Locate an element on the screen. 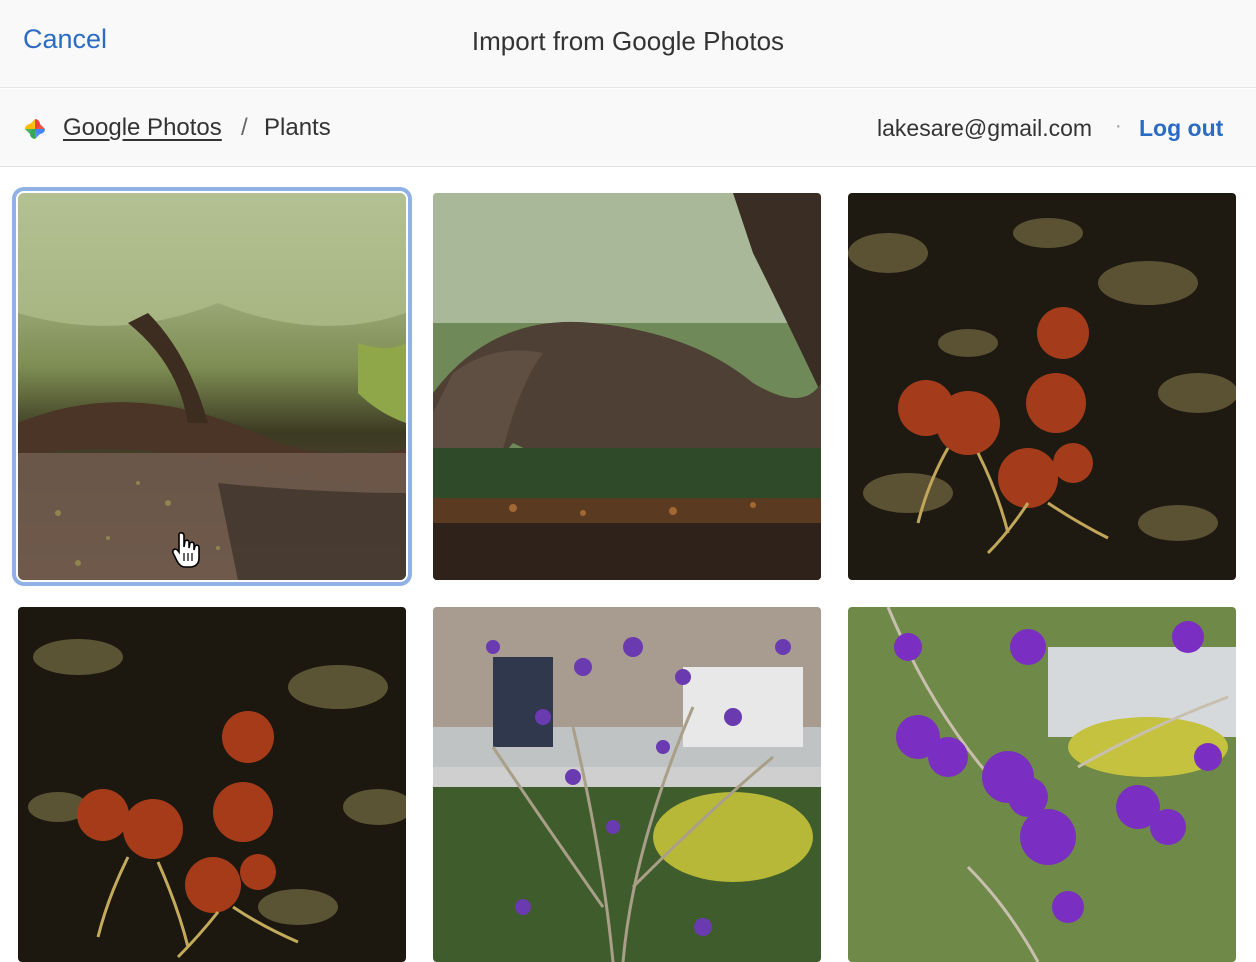 This screenshot has width=1256, height=962. photo-purple-shrub is located at coordinates (627, 784).